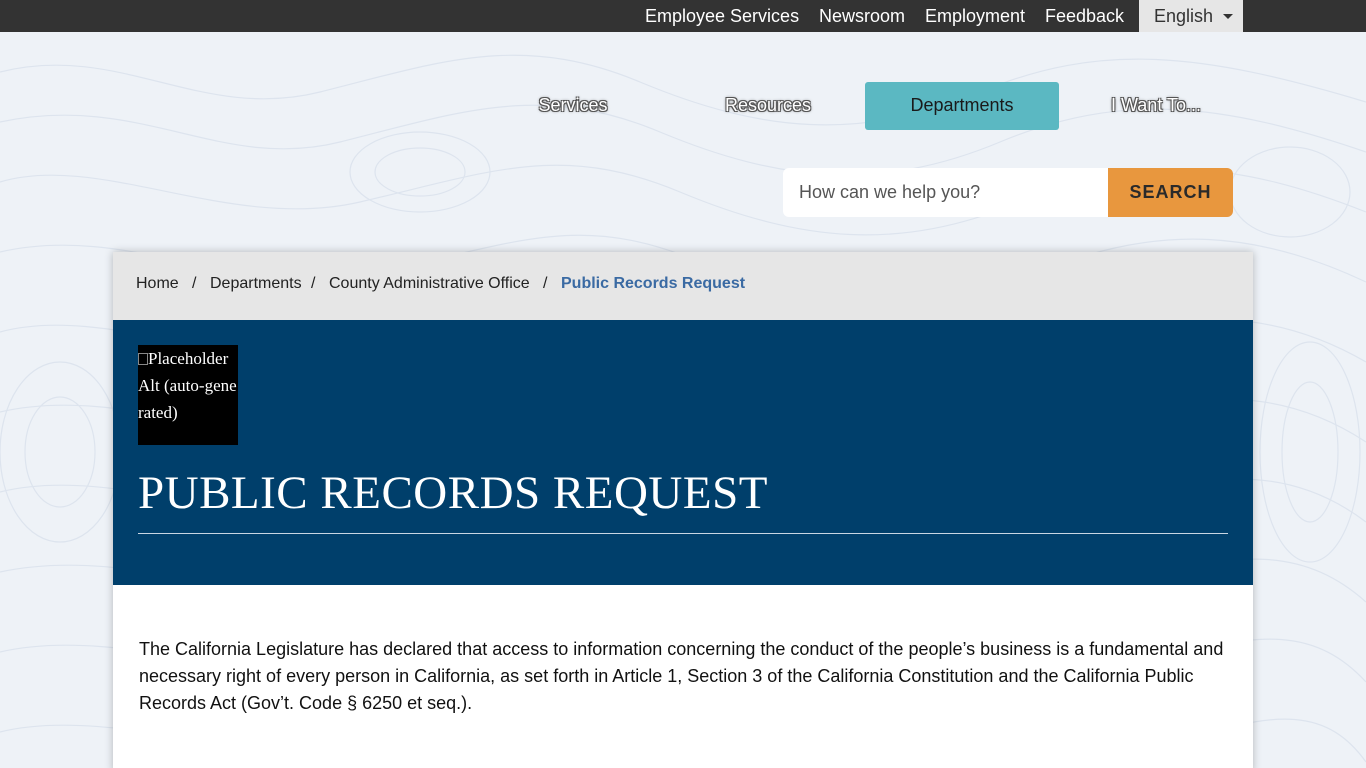  What do you see at coordinates (256, 283) in the screenshot?
I see `breadcrumb-departments: Departments` at bounding box center [256, 283].